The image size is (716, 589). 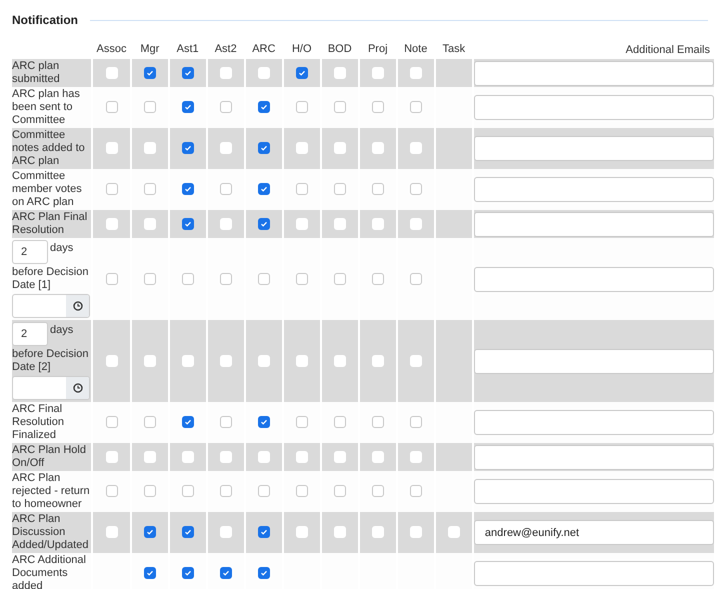 What do you see at coordinates (46, 107) in the screenshot?
I see `notification-label: ARC plan has been sent to Committee` at bounding box center [46, 107].